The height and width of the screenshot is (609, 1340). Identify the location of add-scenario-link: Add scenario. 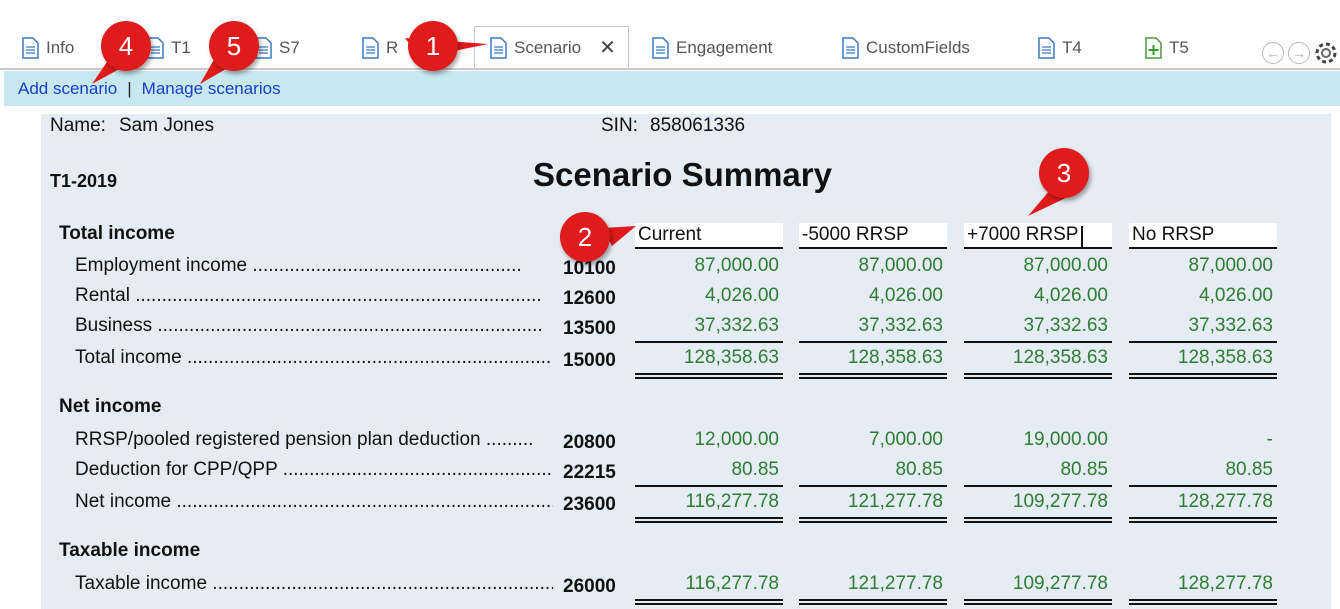
(67, 89).